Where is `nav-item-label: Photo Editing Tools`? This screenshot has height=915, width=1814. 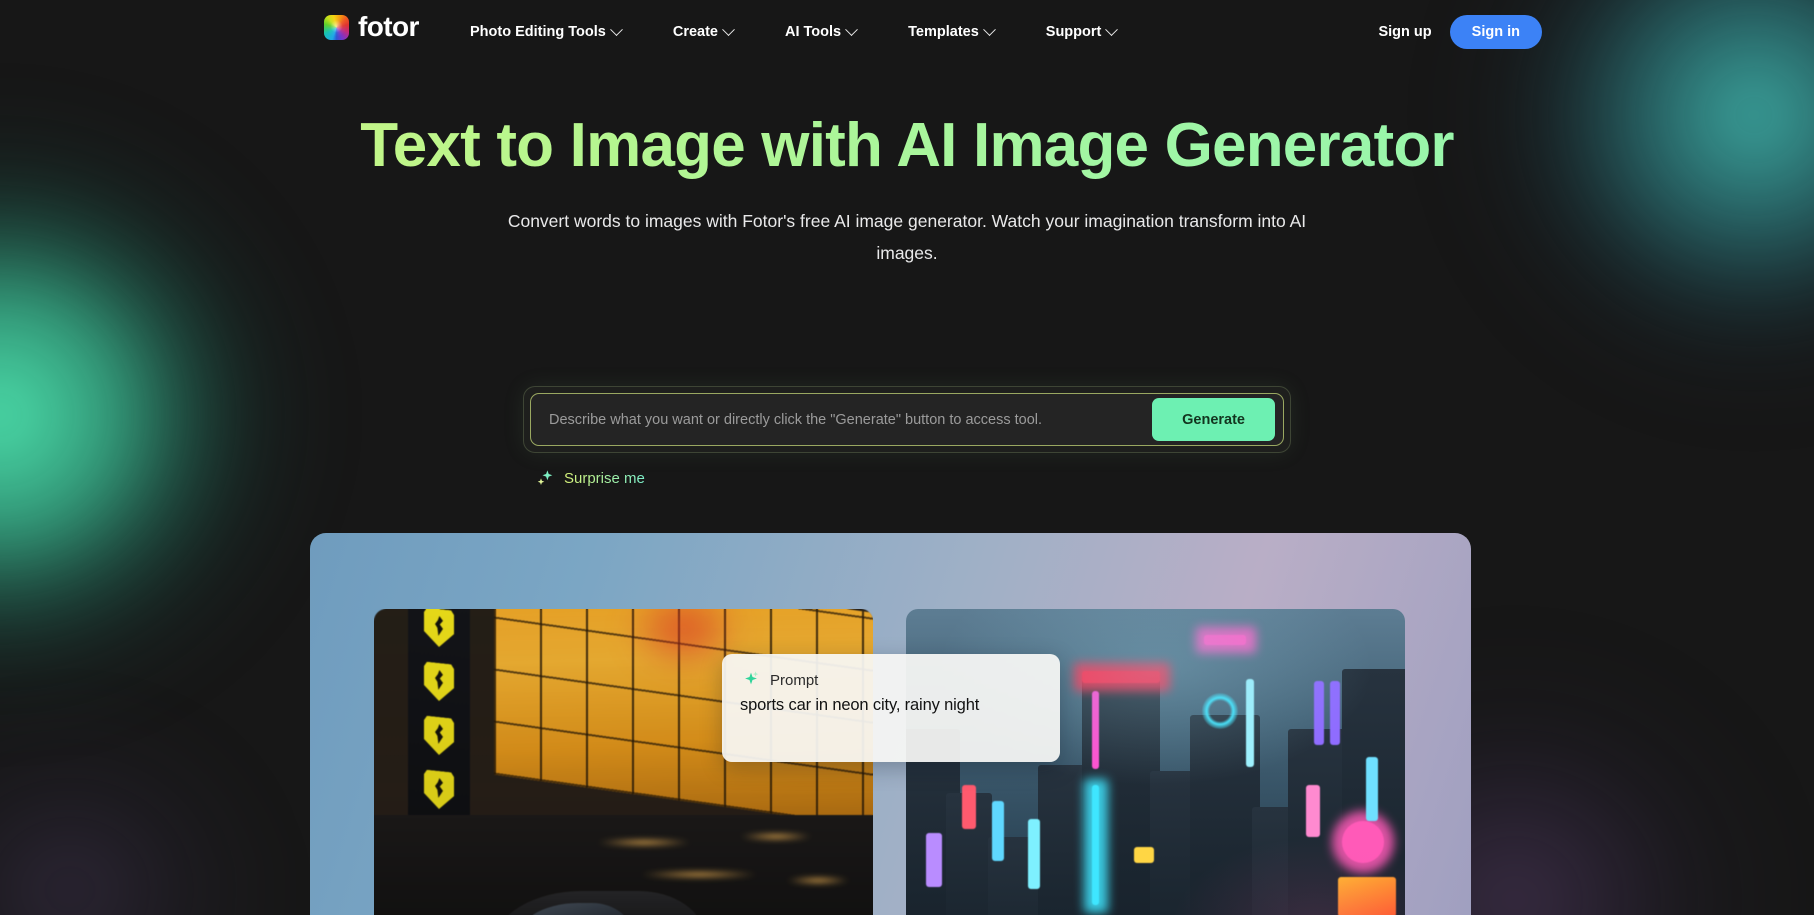
nav-item-label: Photo Editing Tools is located at coordinates (538, 32).